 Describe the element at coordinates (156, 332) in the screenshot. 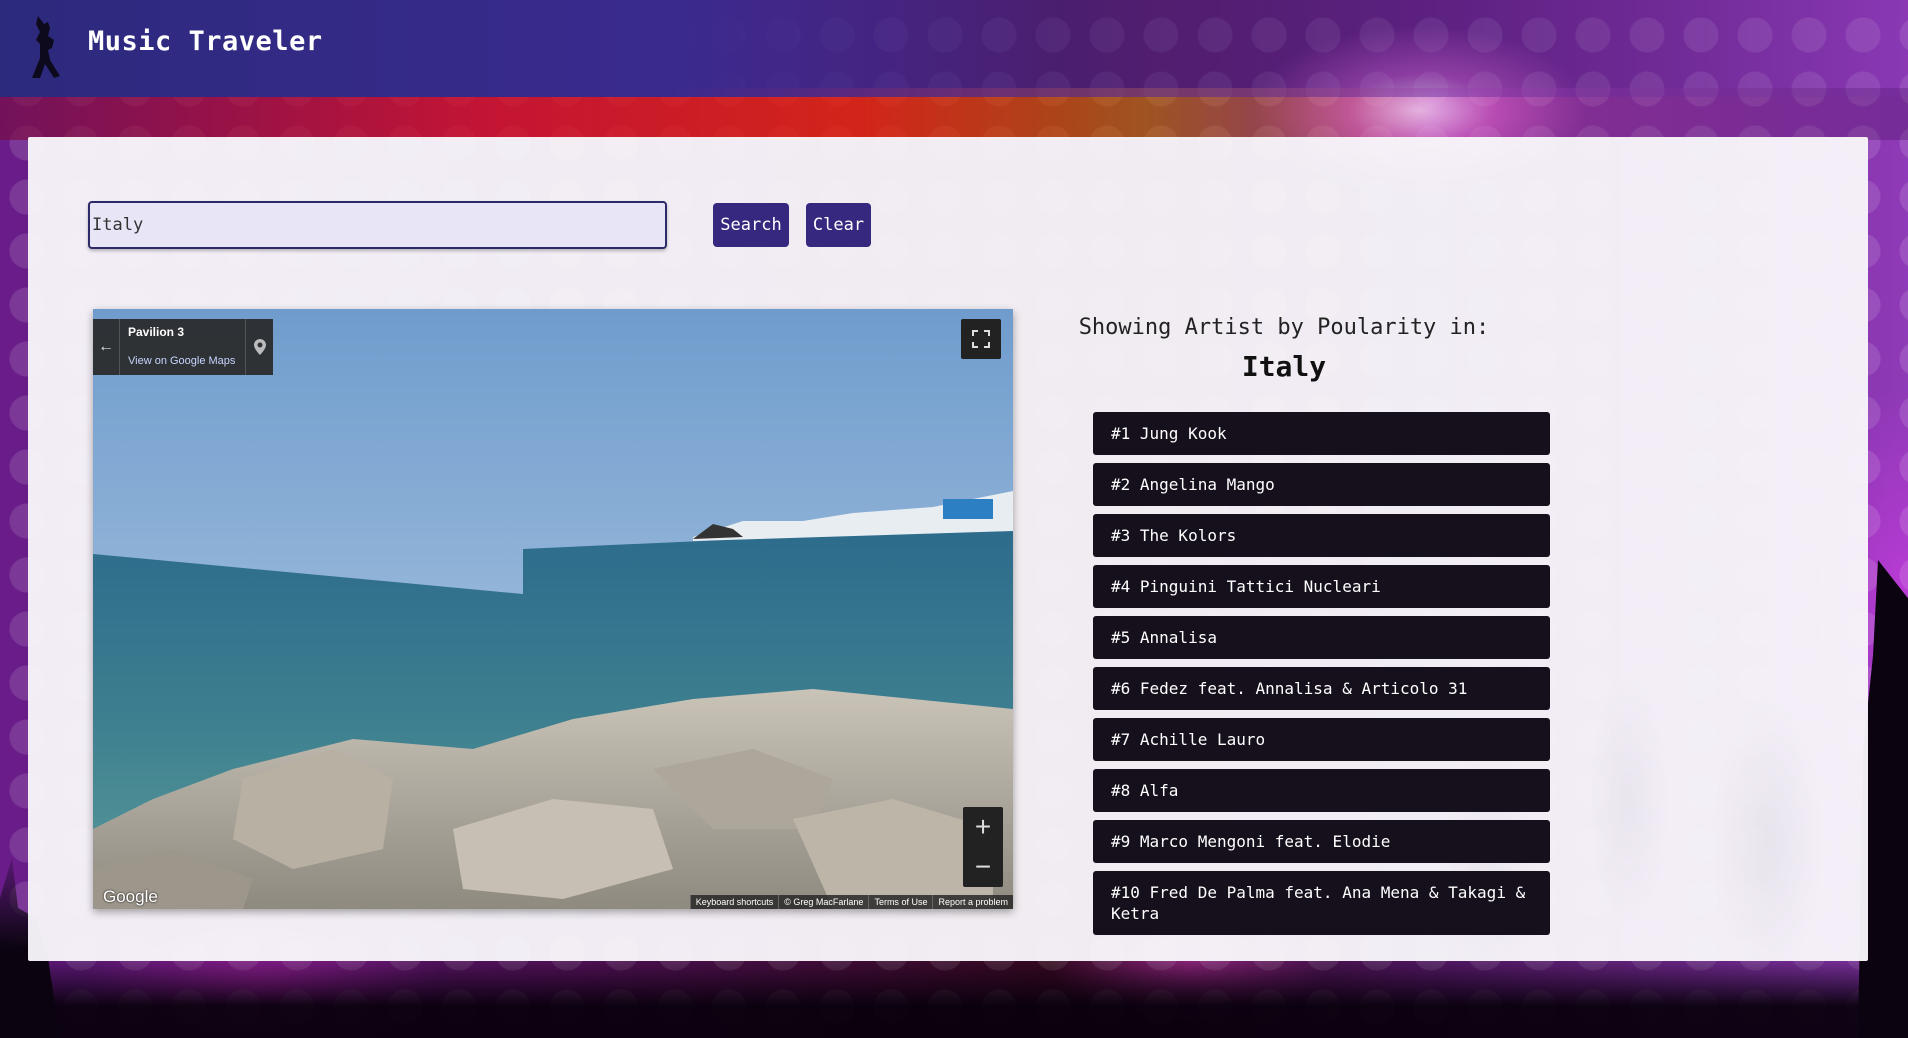

I see `street-view-location-title: Pavilion 3` at that location.